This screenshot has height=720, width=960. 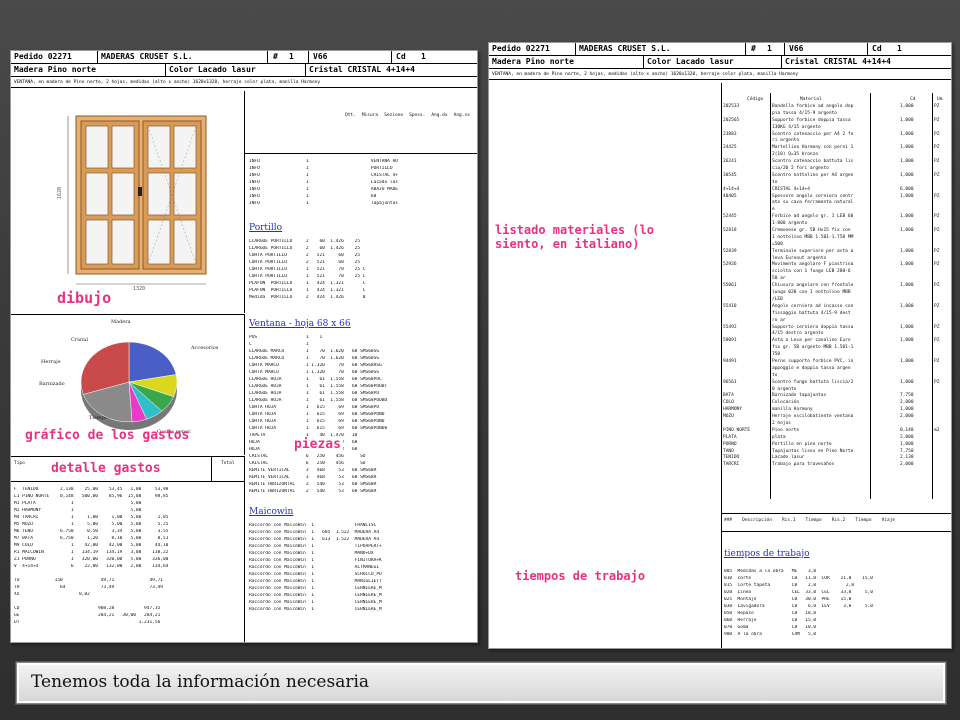 What do you see at coordinates (730, 265) in the screenshot?
I see `material-cell: 52926` at bounding box center [730, 265].